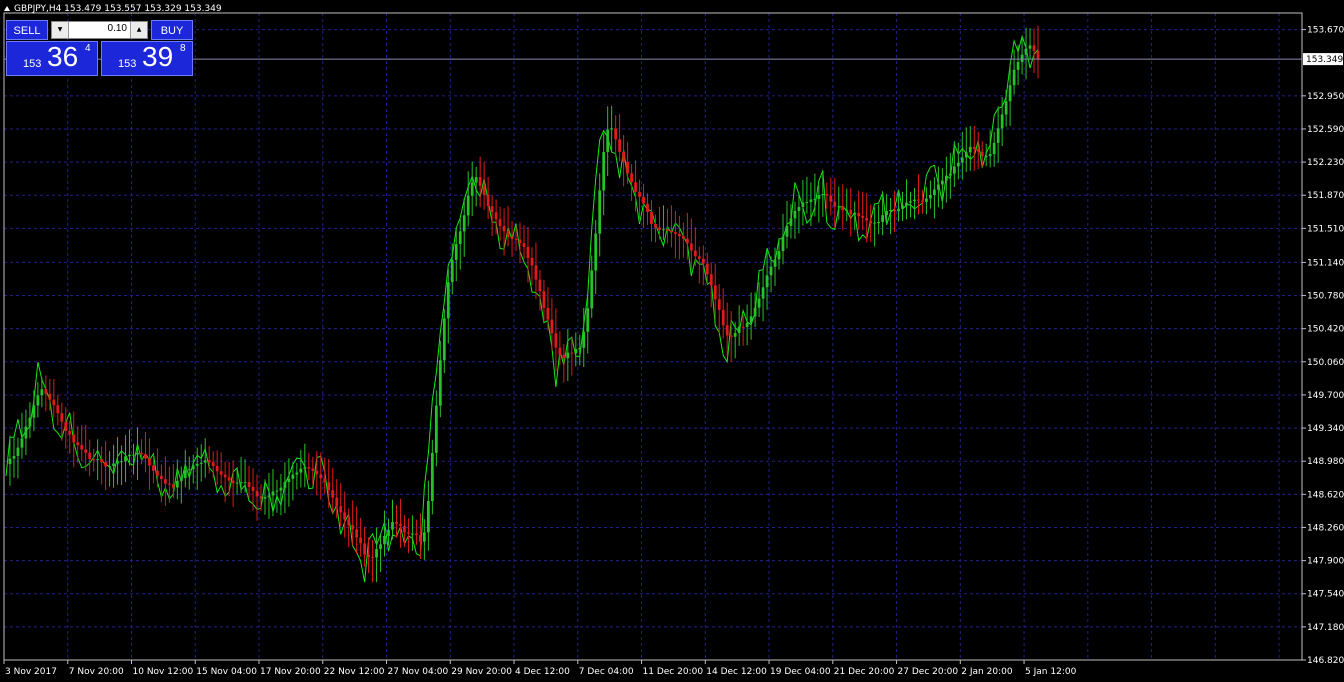 The height and width of the screenshot is (682, 1344). What do you see at coordinates (27, 30) in the screenshot?
I see `sell-button: SELL` at bounding box center [27, 30].